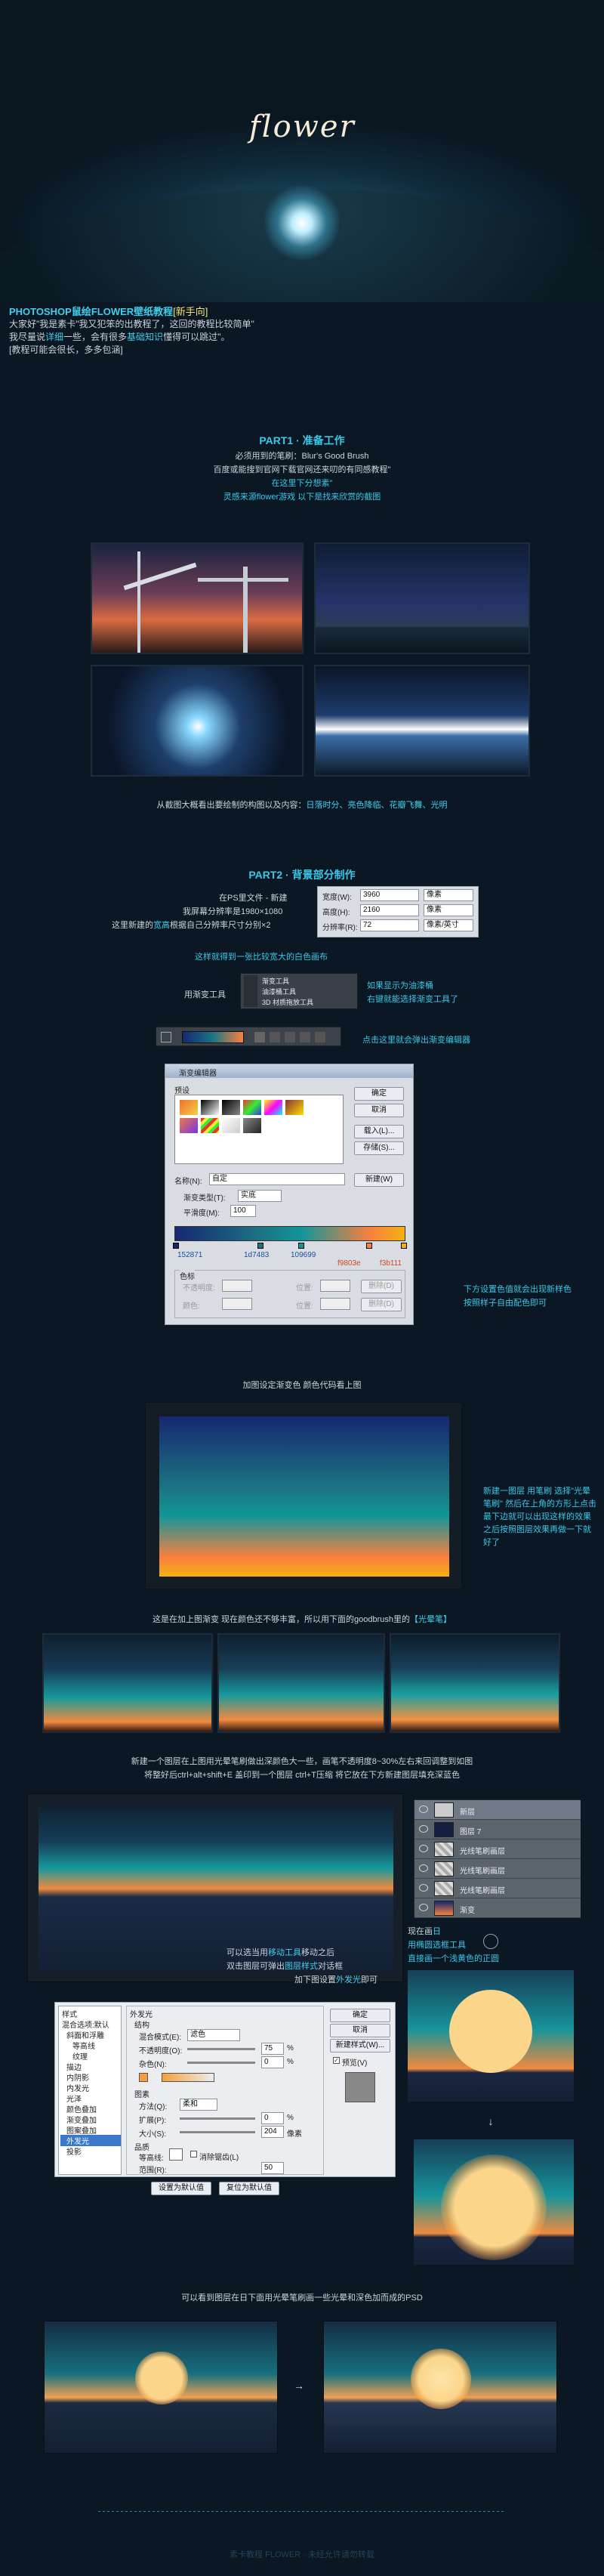  I want to click on style-item-gradient-overlay: 渐变叠加, so click(81, 2119).